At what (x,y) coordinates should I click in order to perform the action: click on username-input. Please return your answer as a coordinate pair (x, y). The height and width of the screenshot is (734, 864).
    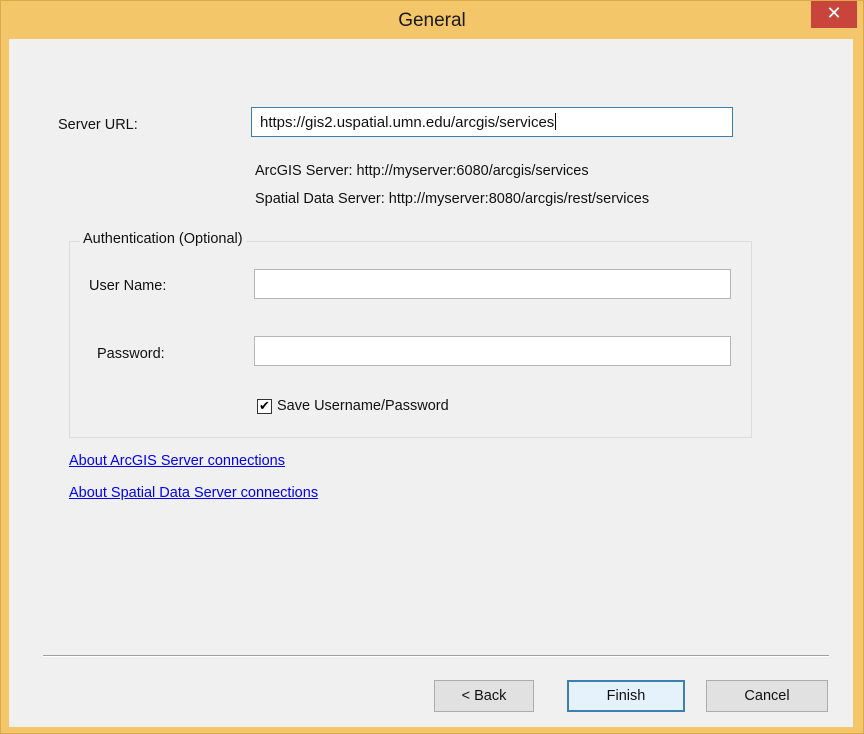
    Looking at the image, I should click on (492, 284).